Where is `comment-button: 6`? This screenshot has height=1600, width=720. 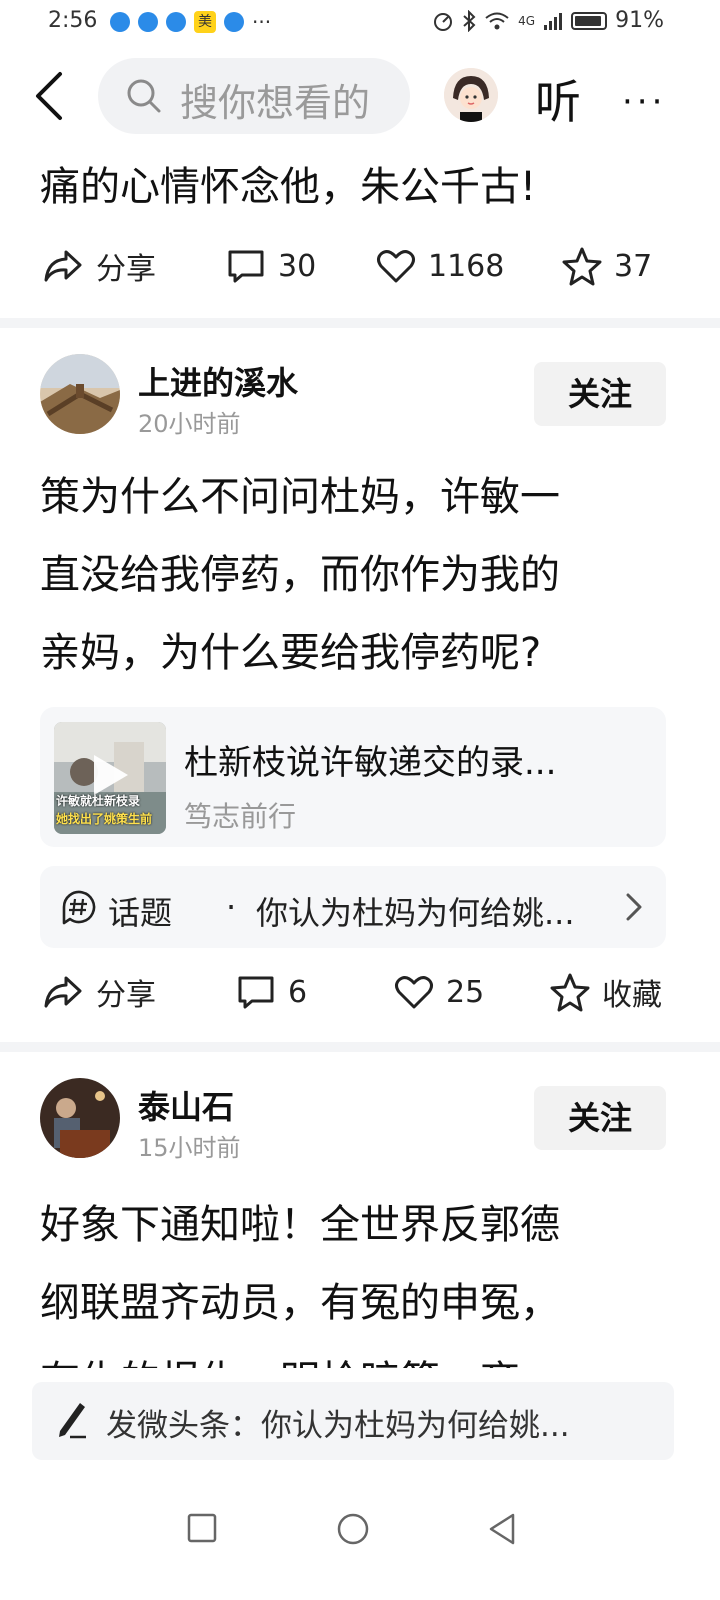
comment-button: 6 is located at coordinates (271, 992).